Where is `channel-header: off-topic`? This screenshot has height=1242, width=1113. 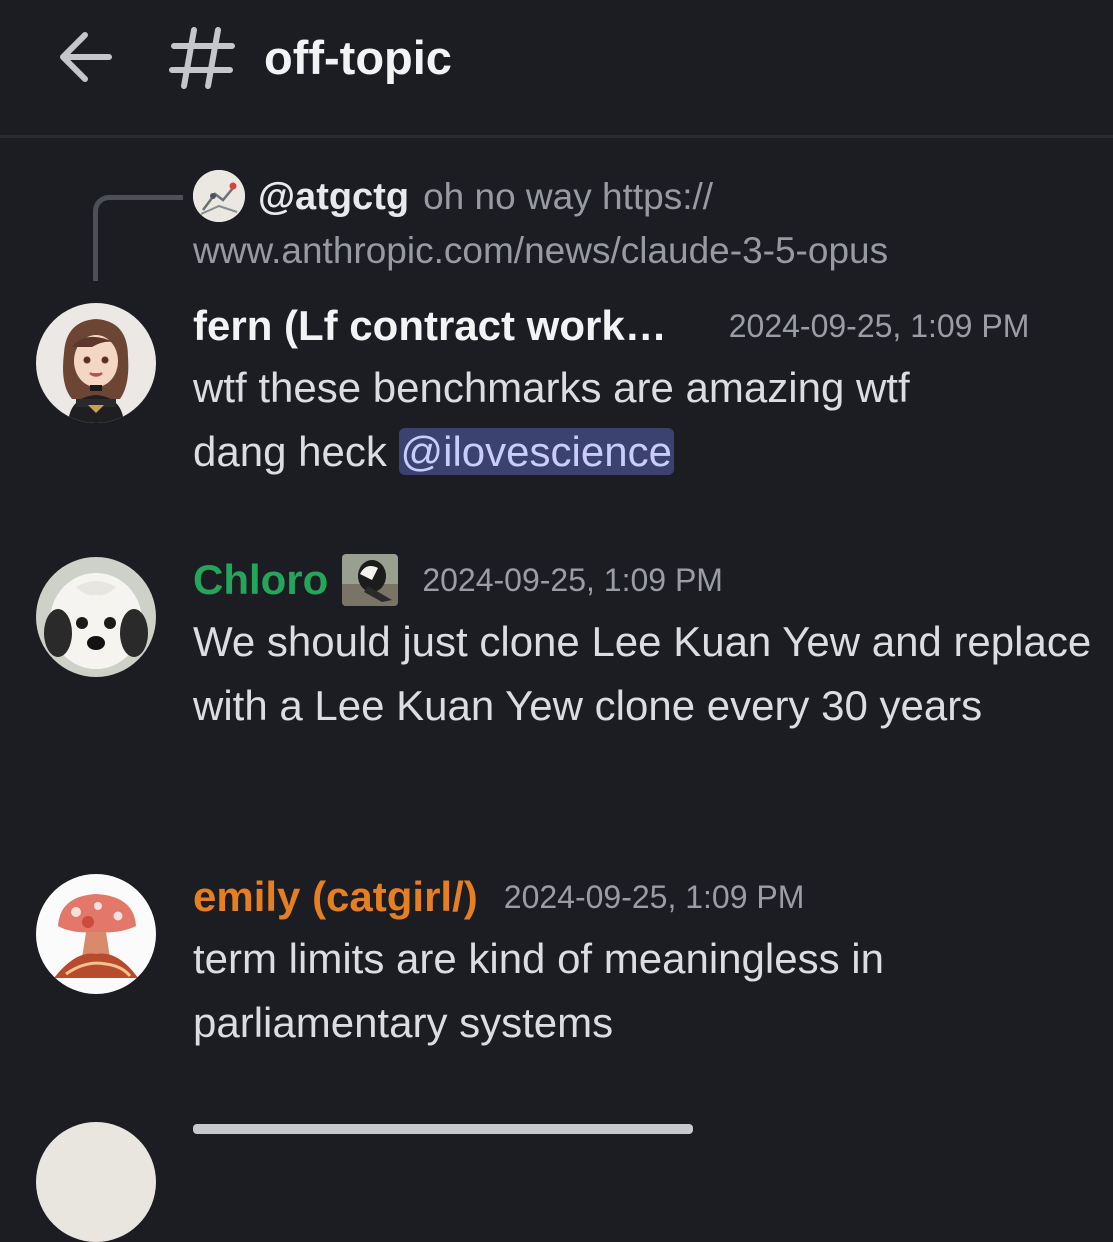 channel-header: off-topic is located at coordinates (556, 69).